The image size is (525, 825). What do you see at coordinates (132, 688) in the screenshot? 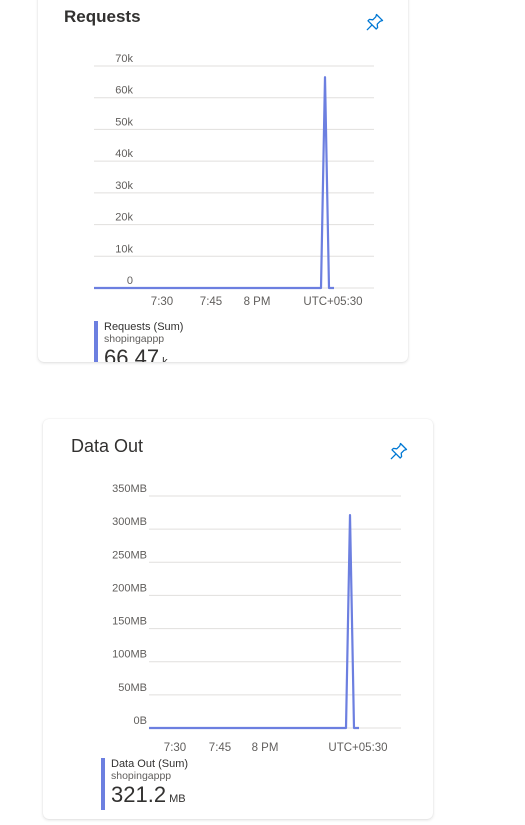
I see `y-tick-label: 50MB` at bounding box center [132, 688].